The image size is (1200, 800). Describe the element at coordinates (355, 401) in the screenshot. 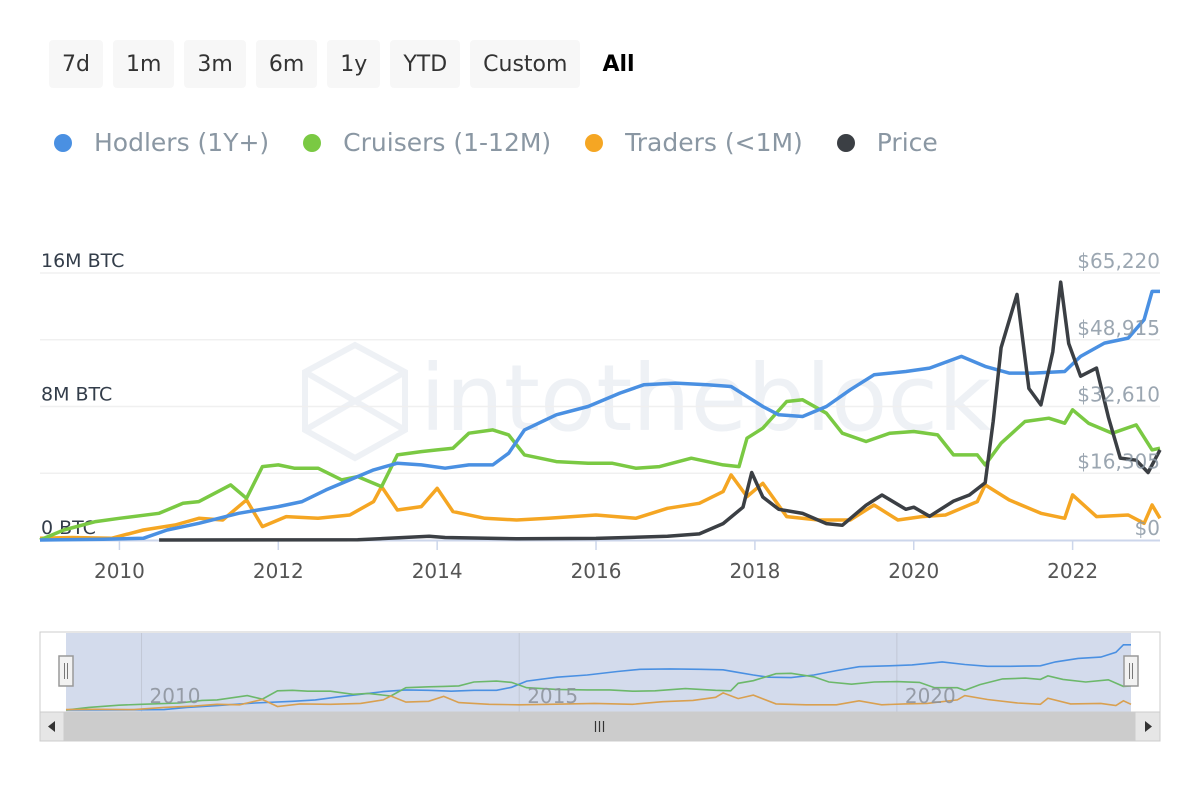

I see `watermark-logo-icon` at that location.